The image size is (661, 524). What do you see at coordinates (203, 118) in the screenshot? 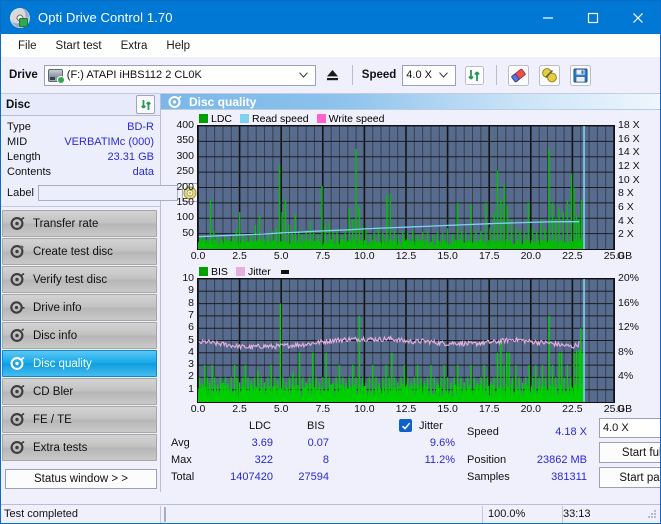
I see `legend-swatch-ldc` at bounding box center [203, 118].